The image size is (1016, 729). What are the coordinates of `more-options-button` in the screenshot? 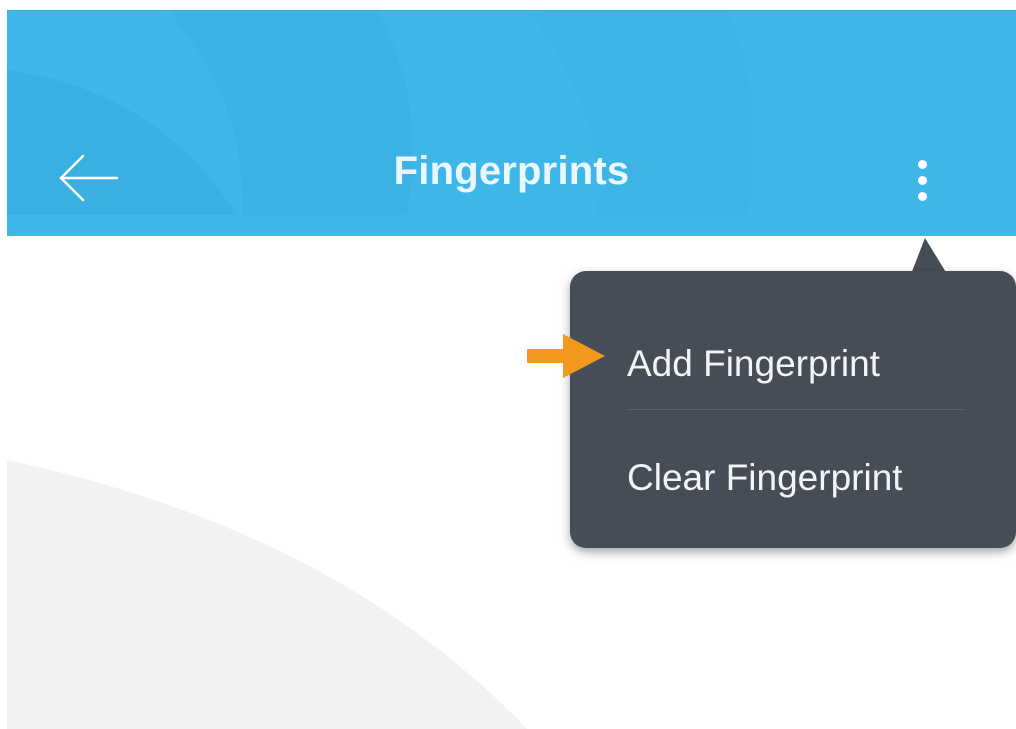 It's located at (923, 180).